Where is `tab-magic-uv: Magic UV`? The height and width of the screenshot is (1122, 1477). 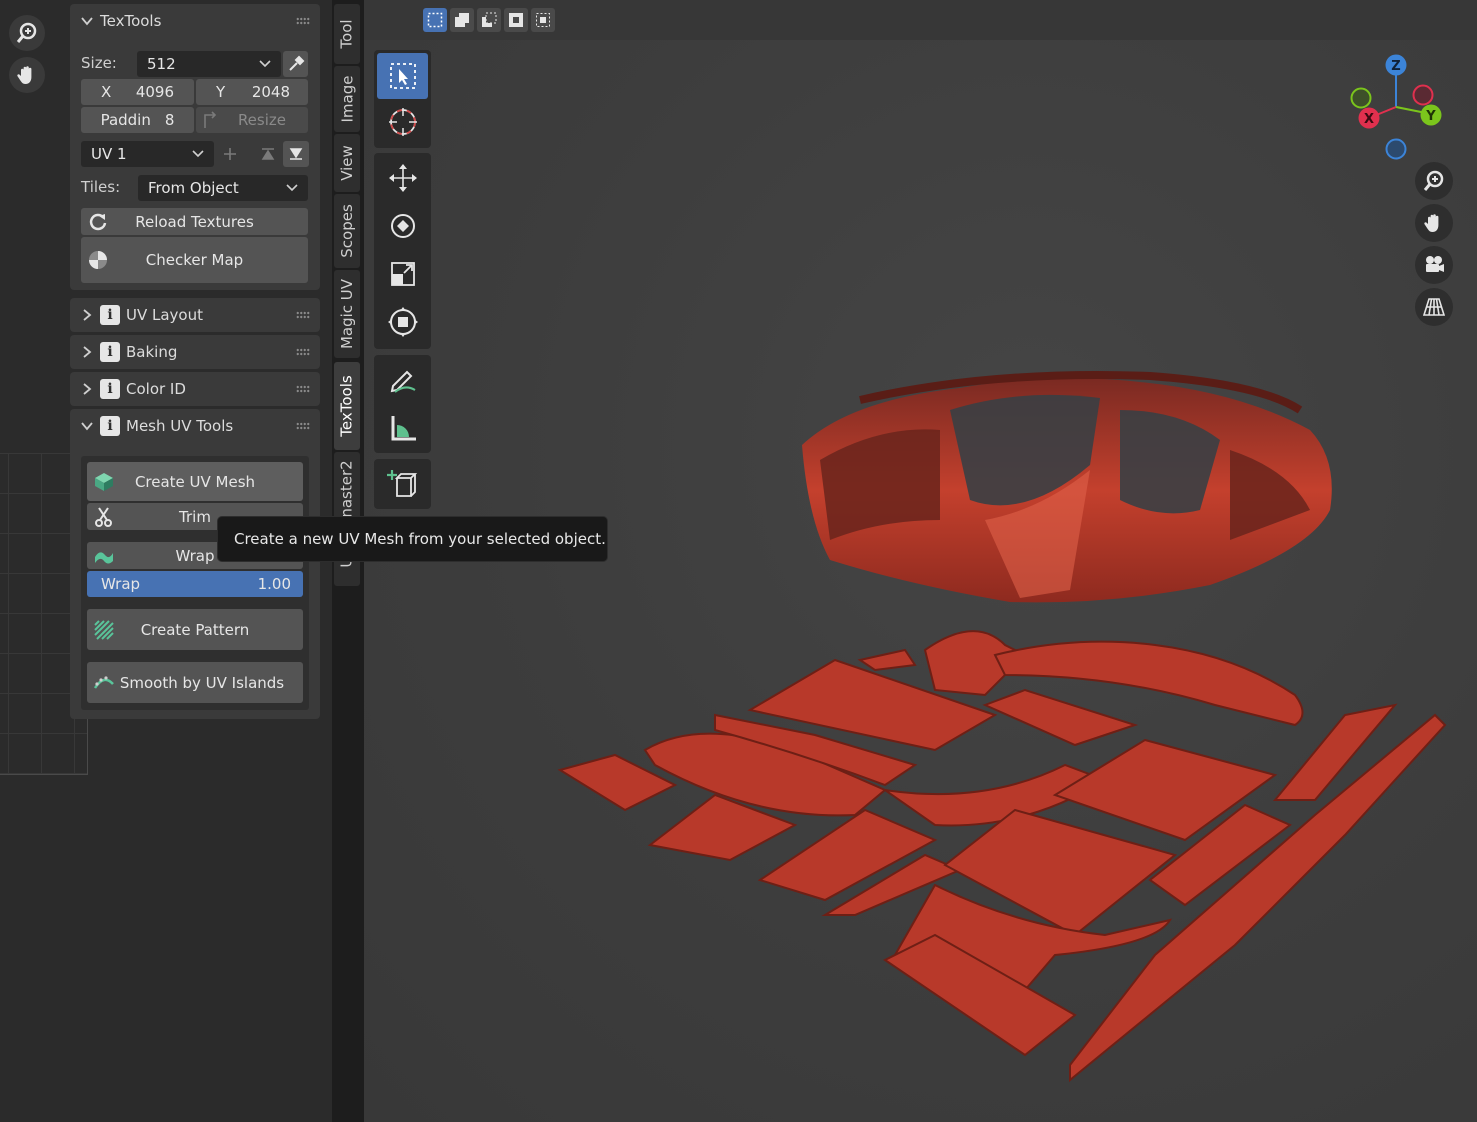 tab-magic-uv: Magic UV is located at coordinates (347, 314).